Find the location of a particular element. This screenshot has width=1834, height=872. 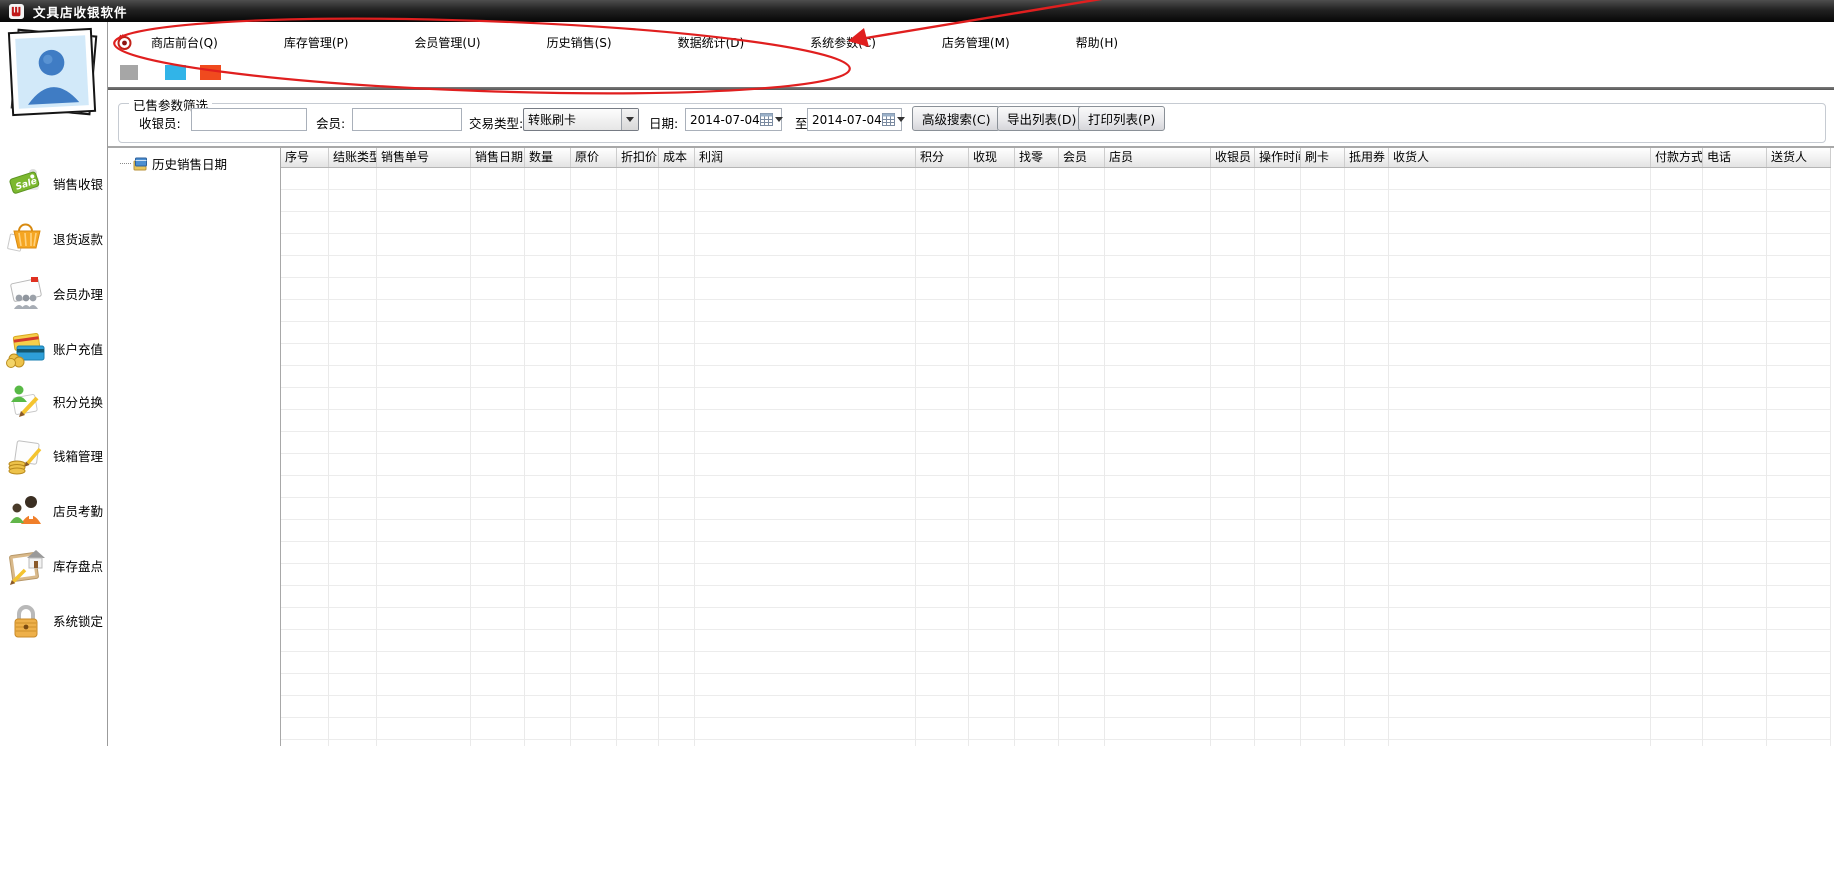

sidebar-item-label: 库存盘点 is located at coordinates (78, 566).